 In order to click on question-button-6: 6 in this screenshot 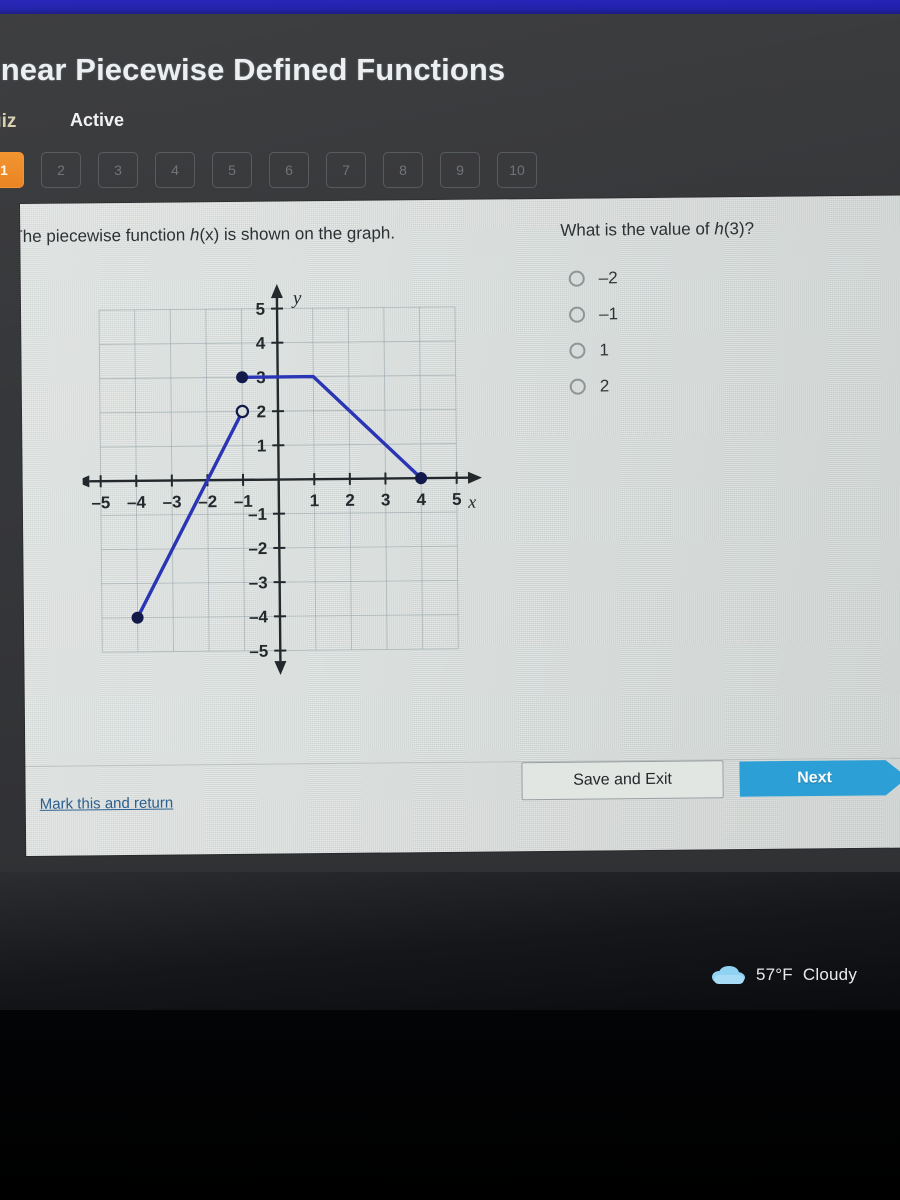, I will do `click(289, 170)`.